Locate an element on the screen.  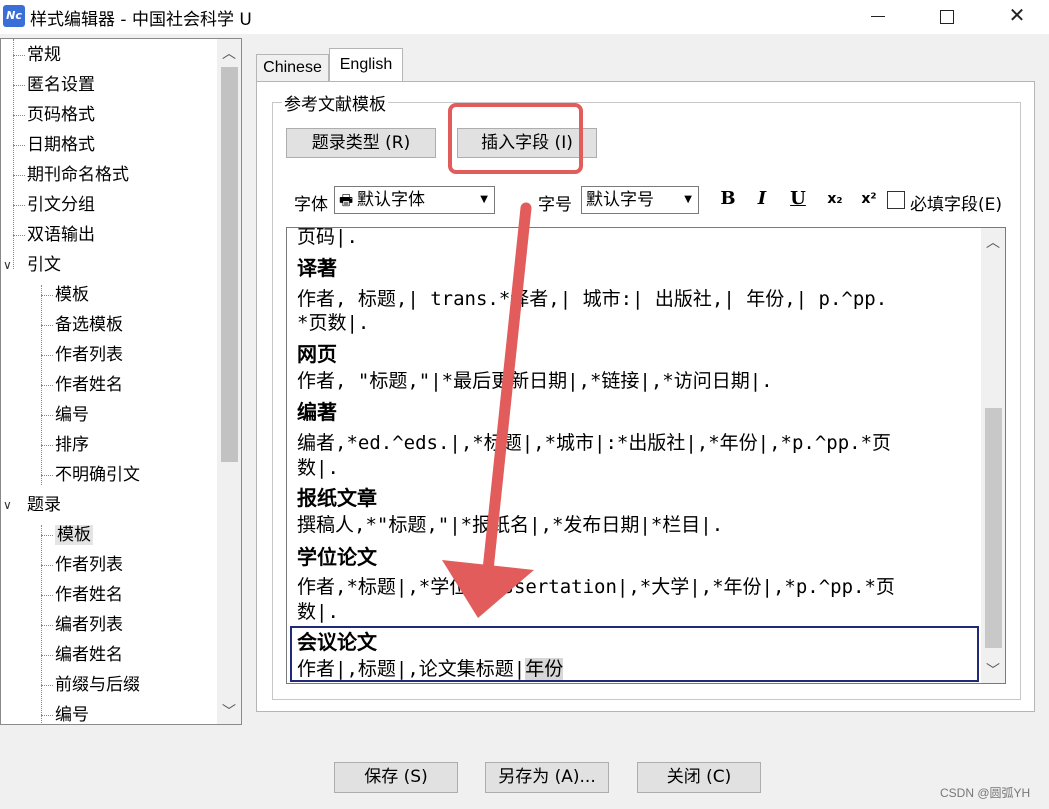
tab-chinese: Chinese is located at coordinates (292, 67).